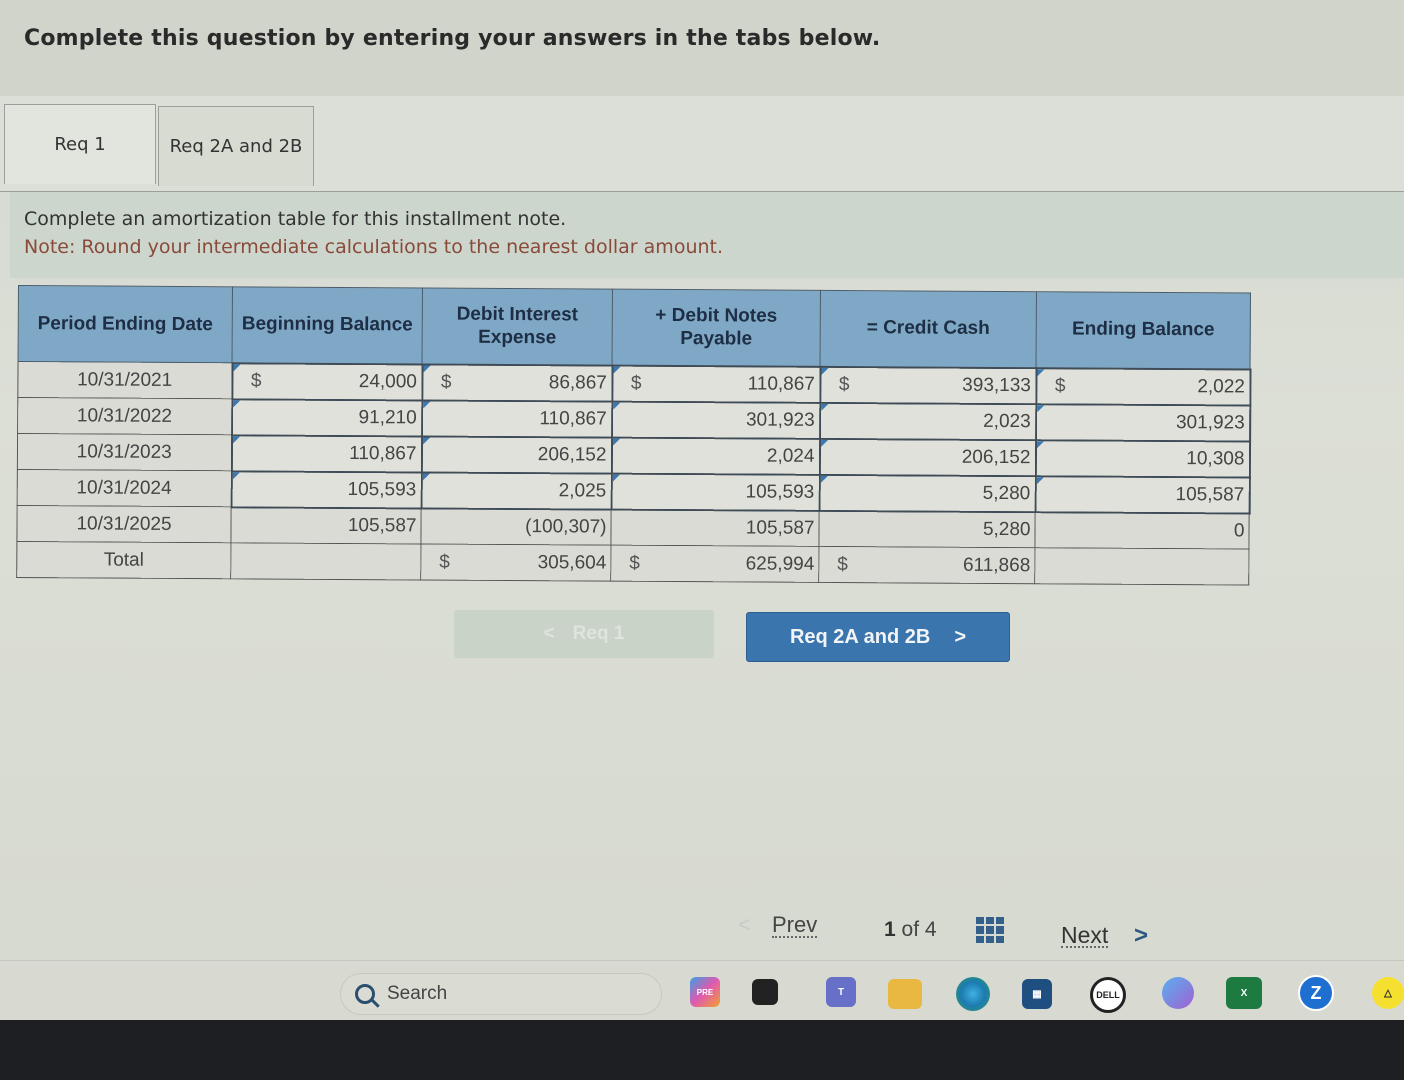  Describe the element at coordinates (326, 417) in the screenshot. I see `beginning-balance-input: 91,210` at that location.